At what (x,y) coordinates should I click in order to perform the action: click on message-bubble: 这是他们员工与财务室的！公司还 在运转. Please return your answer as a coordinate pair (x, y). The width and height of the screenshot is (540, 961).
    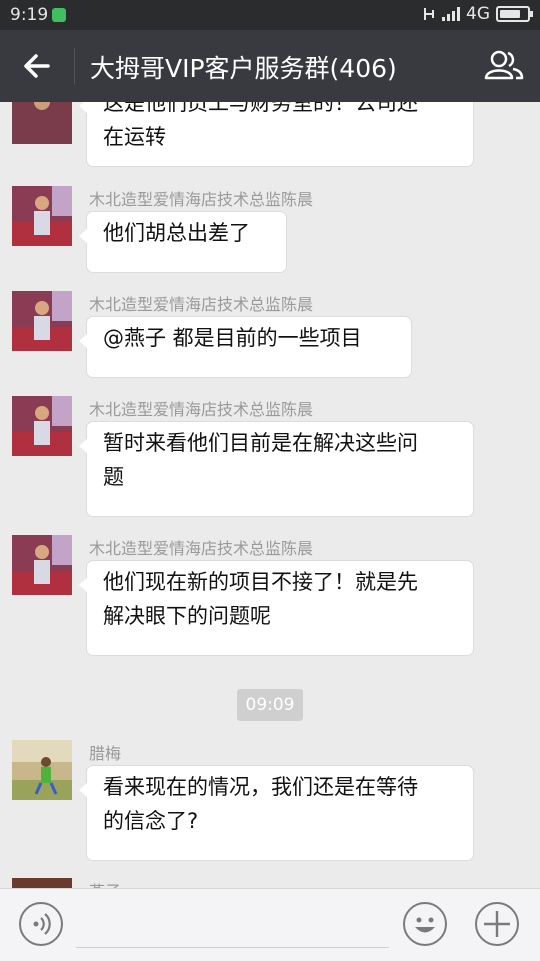
    Looking at the image, I should click on (276, 134).